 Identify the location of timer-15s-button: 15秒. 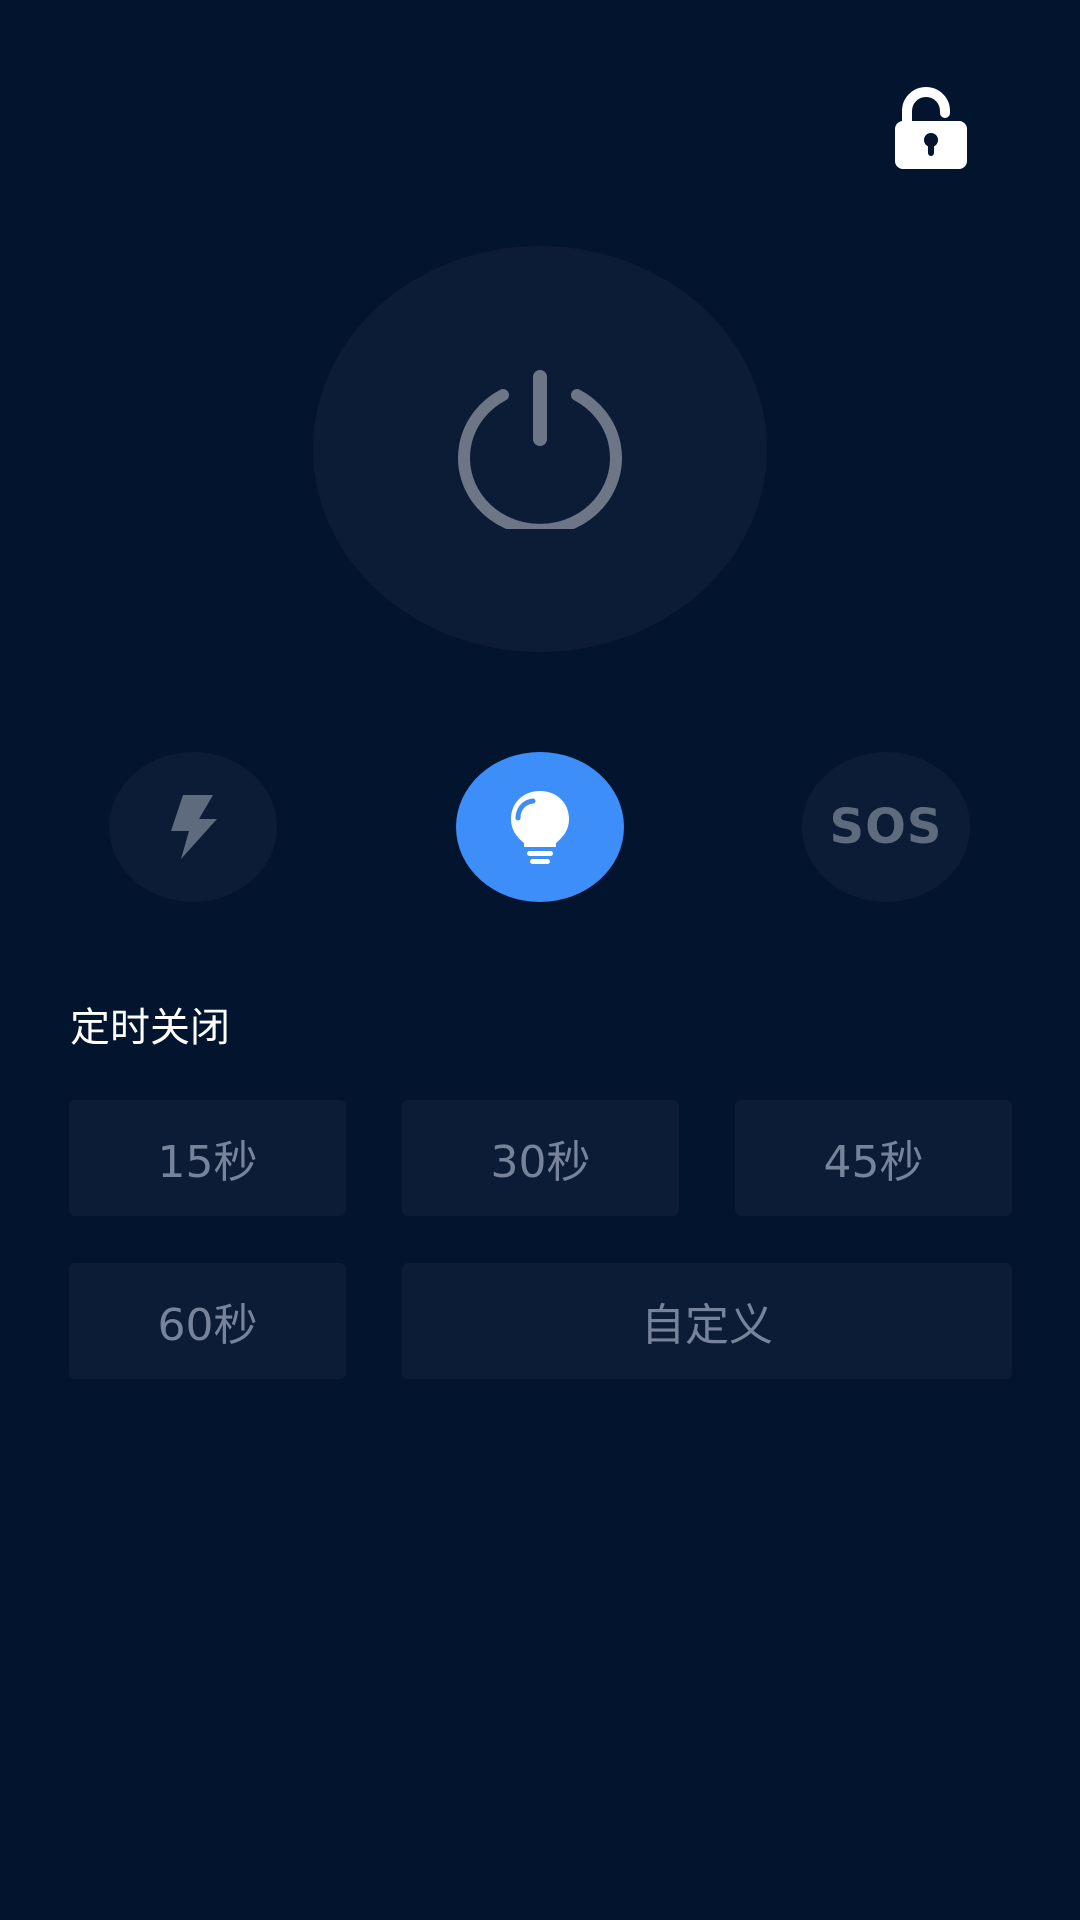
(207, 1158).